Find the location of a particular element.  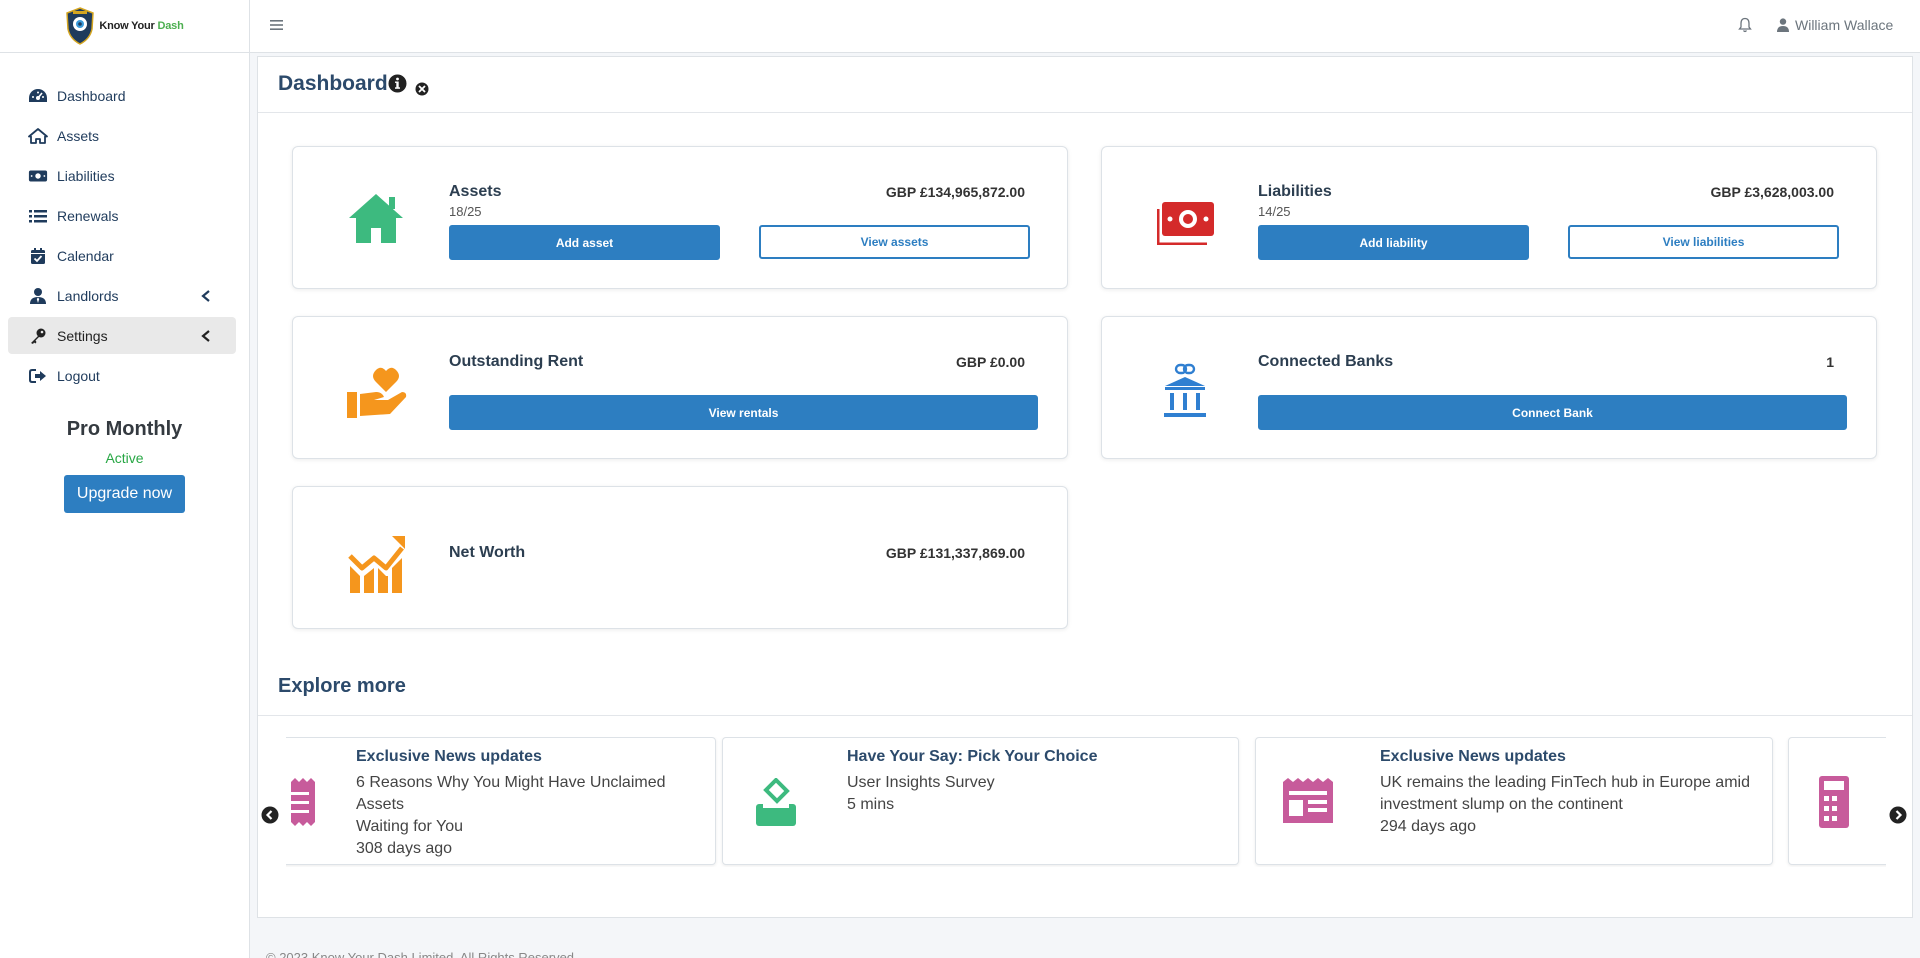

sidebar-item-label: Dashboard is located at coordinates (91, 95).